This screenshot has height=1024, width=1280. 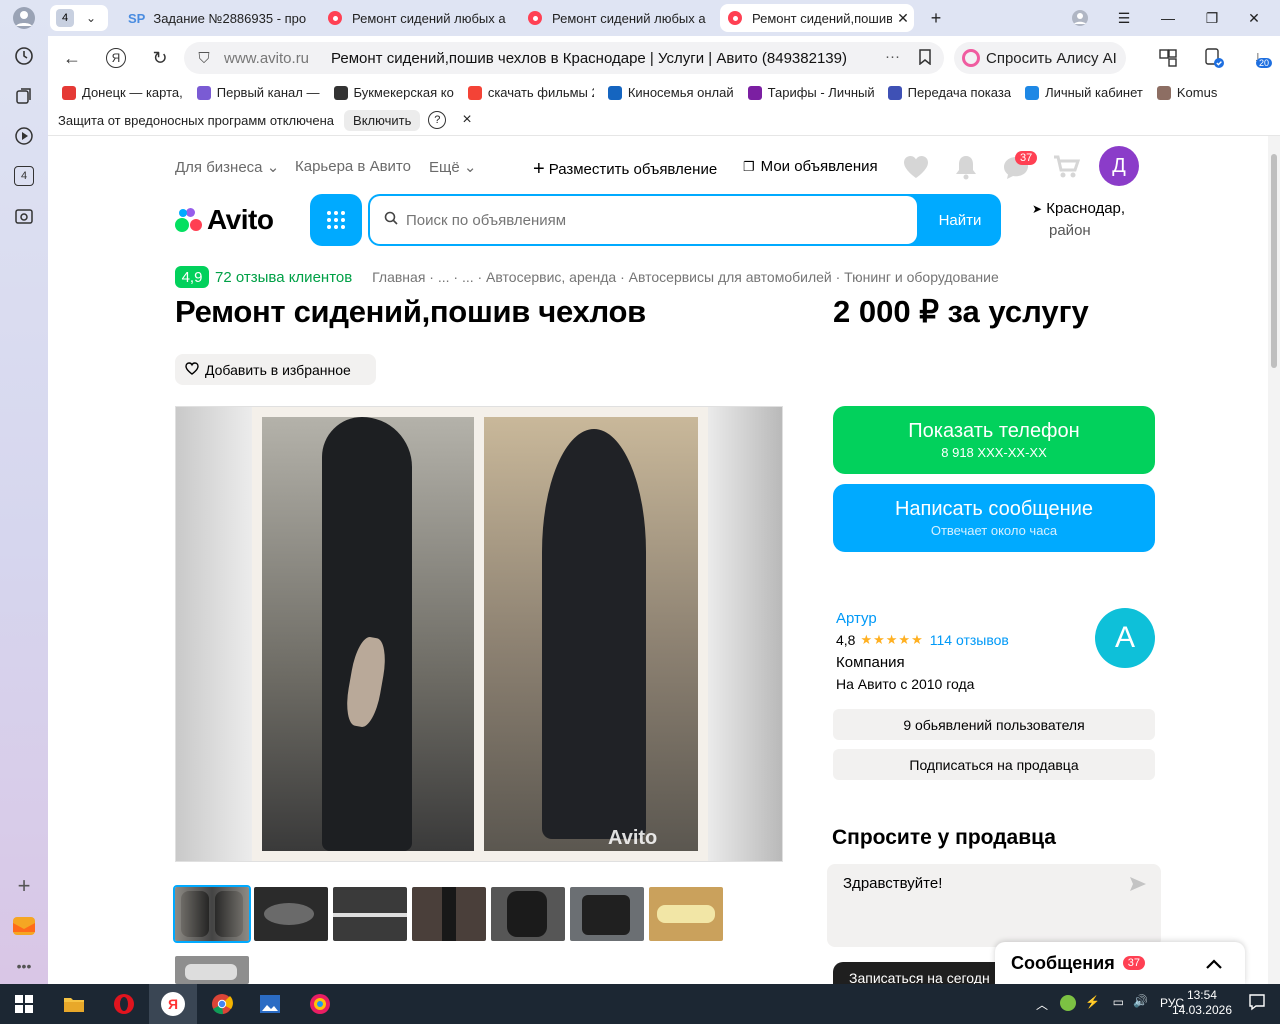 What do you see at coordinates (173, 1004) in the screenshot?
I see `yandex-browser-taskbar-active: Я` at bounding box center [173, 1004].